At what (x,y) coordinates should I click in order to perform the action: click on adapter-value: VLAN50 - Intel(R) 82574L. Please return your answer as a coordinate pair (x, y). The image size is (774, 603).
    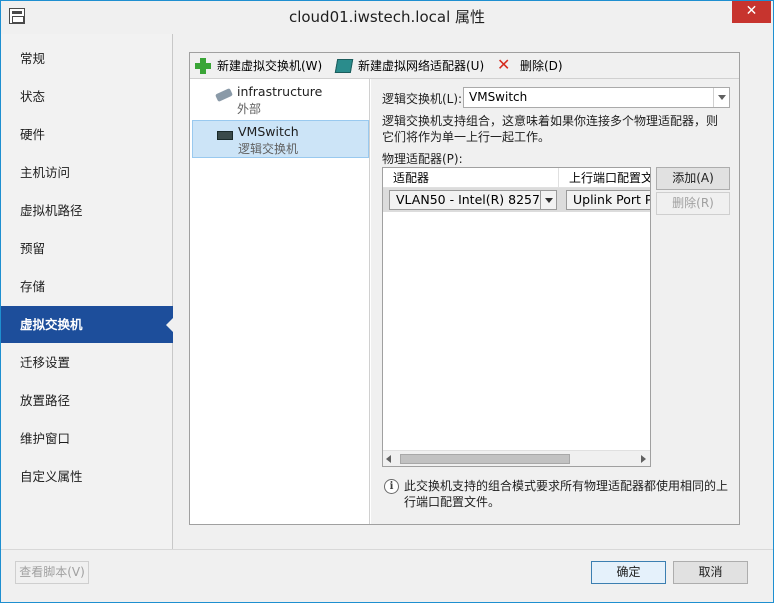
    Looking at the image, I should click on (475, 199).